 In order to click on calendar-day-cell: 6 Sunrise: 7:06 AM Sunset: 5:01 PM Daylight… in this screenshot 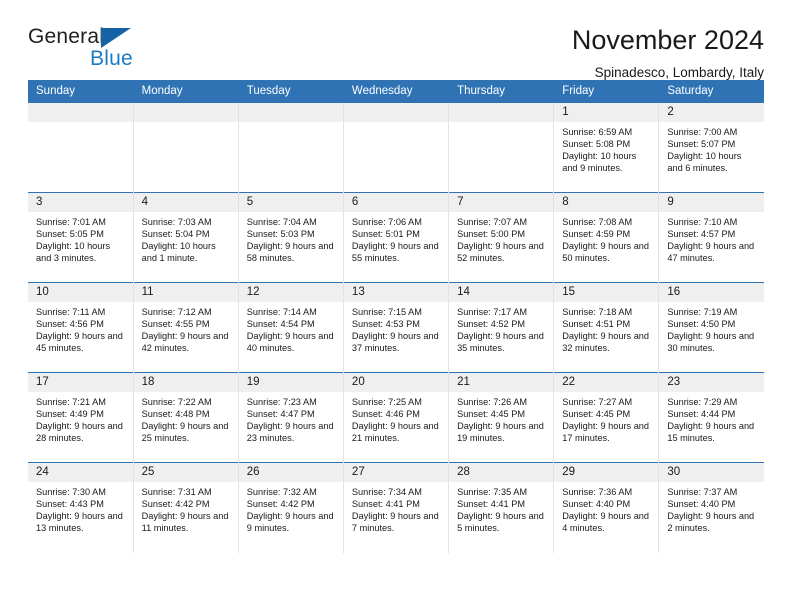, I will do `click(396, 237)`.